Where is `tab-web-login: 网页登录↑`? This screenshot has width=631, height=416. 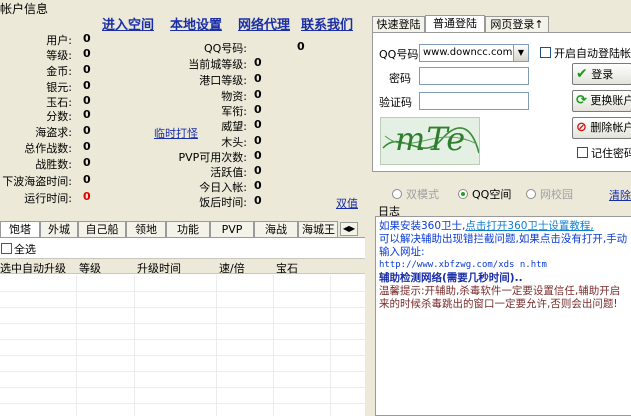
tab-web-login: 网页登录↑ is located at coordinates (517, 24).